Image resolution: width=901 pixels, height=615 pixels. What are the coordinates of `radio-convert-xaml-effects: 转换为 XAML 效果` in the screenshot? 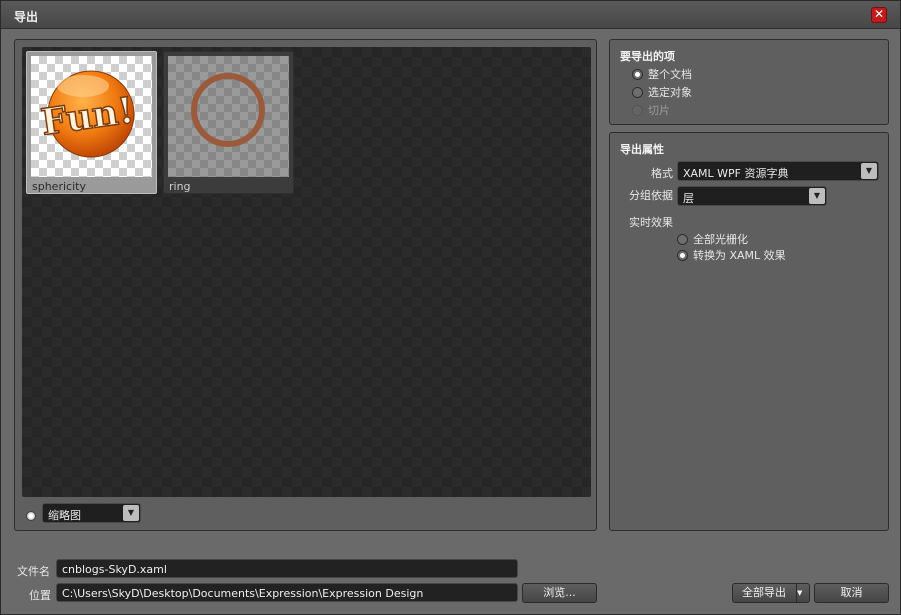 It's located at (731, 255).